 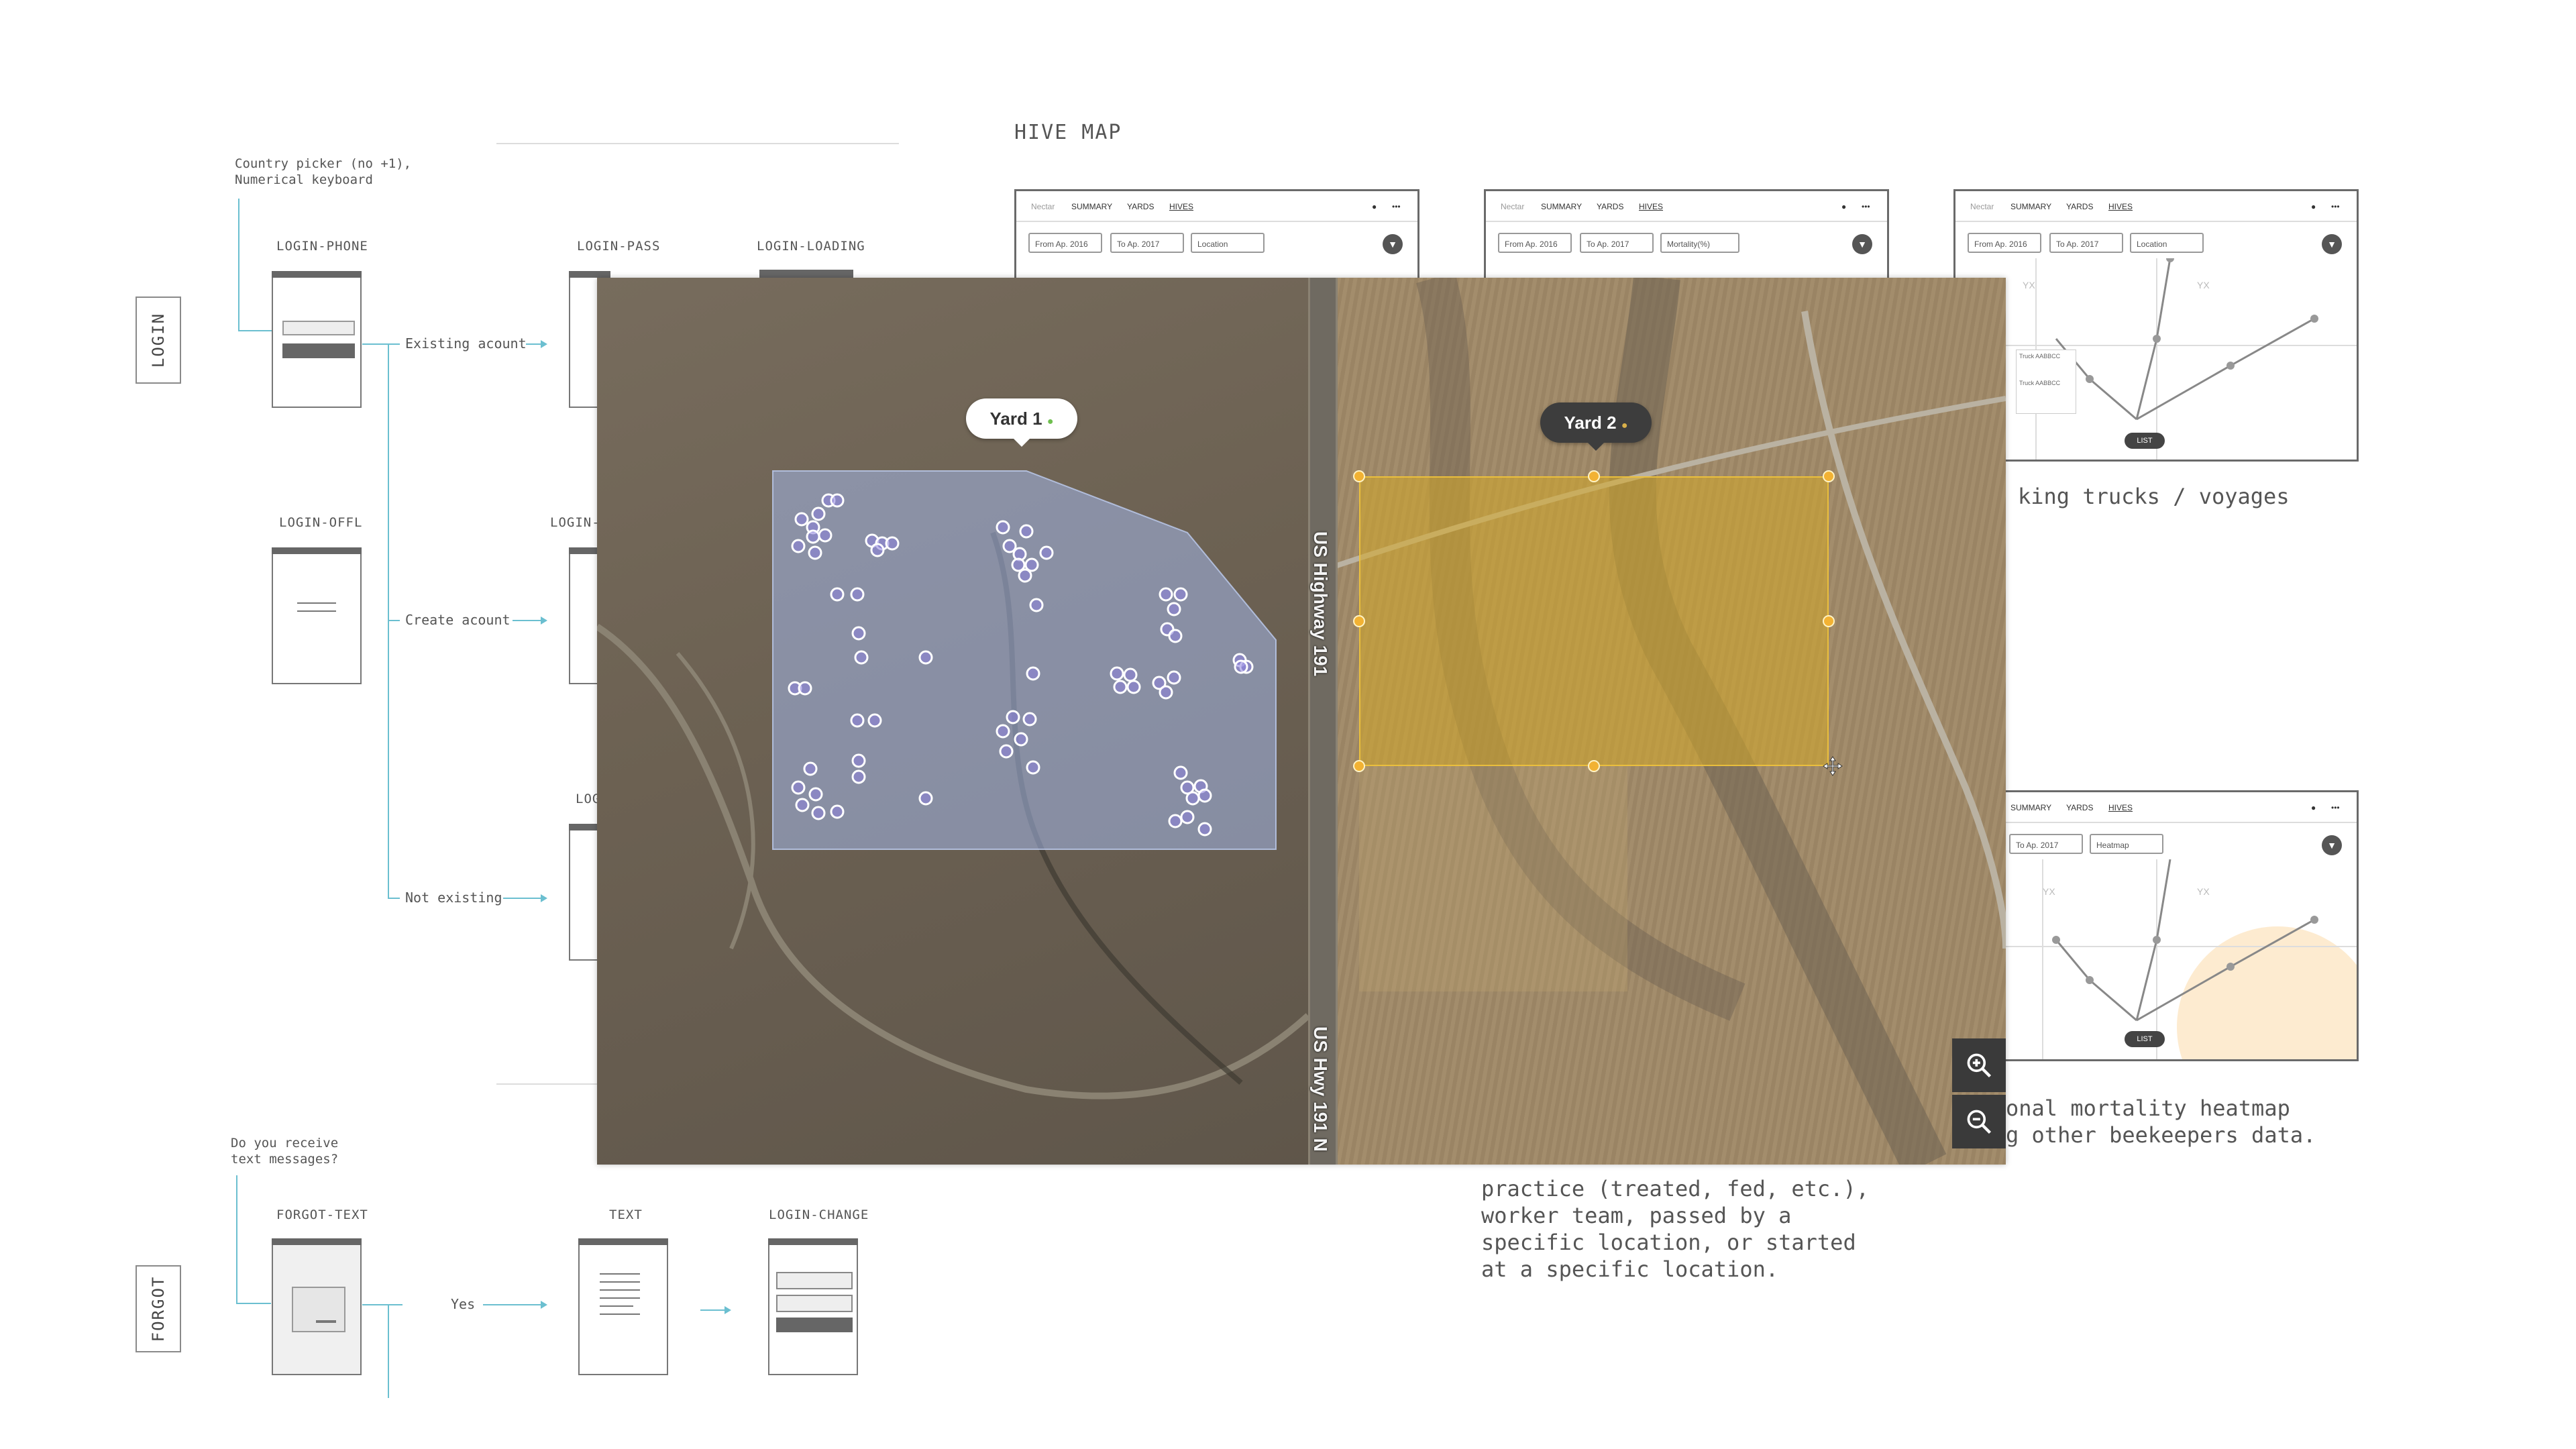 I want to click on login-phone-screen, so click(x=317, y=339).